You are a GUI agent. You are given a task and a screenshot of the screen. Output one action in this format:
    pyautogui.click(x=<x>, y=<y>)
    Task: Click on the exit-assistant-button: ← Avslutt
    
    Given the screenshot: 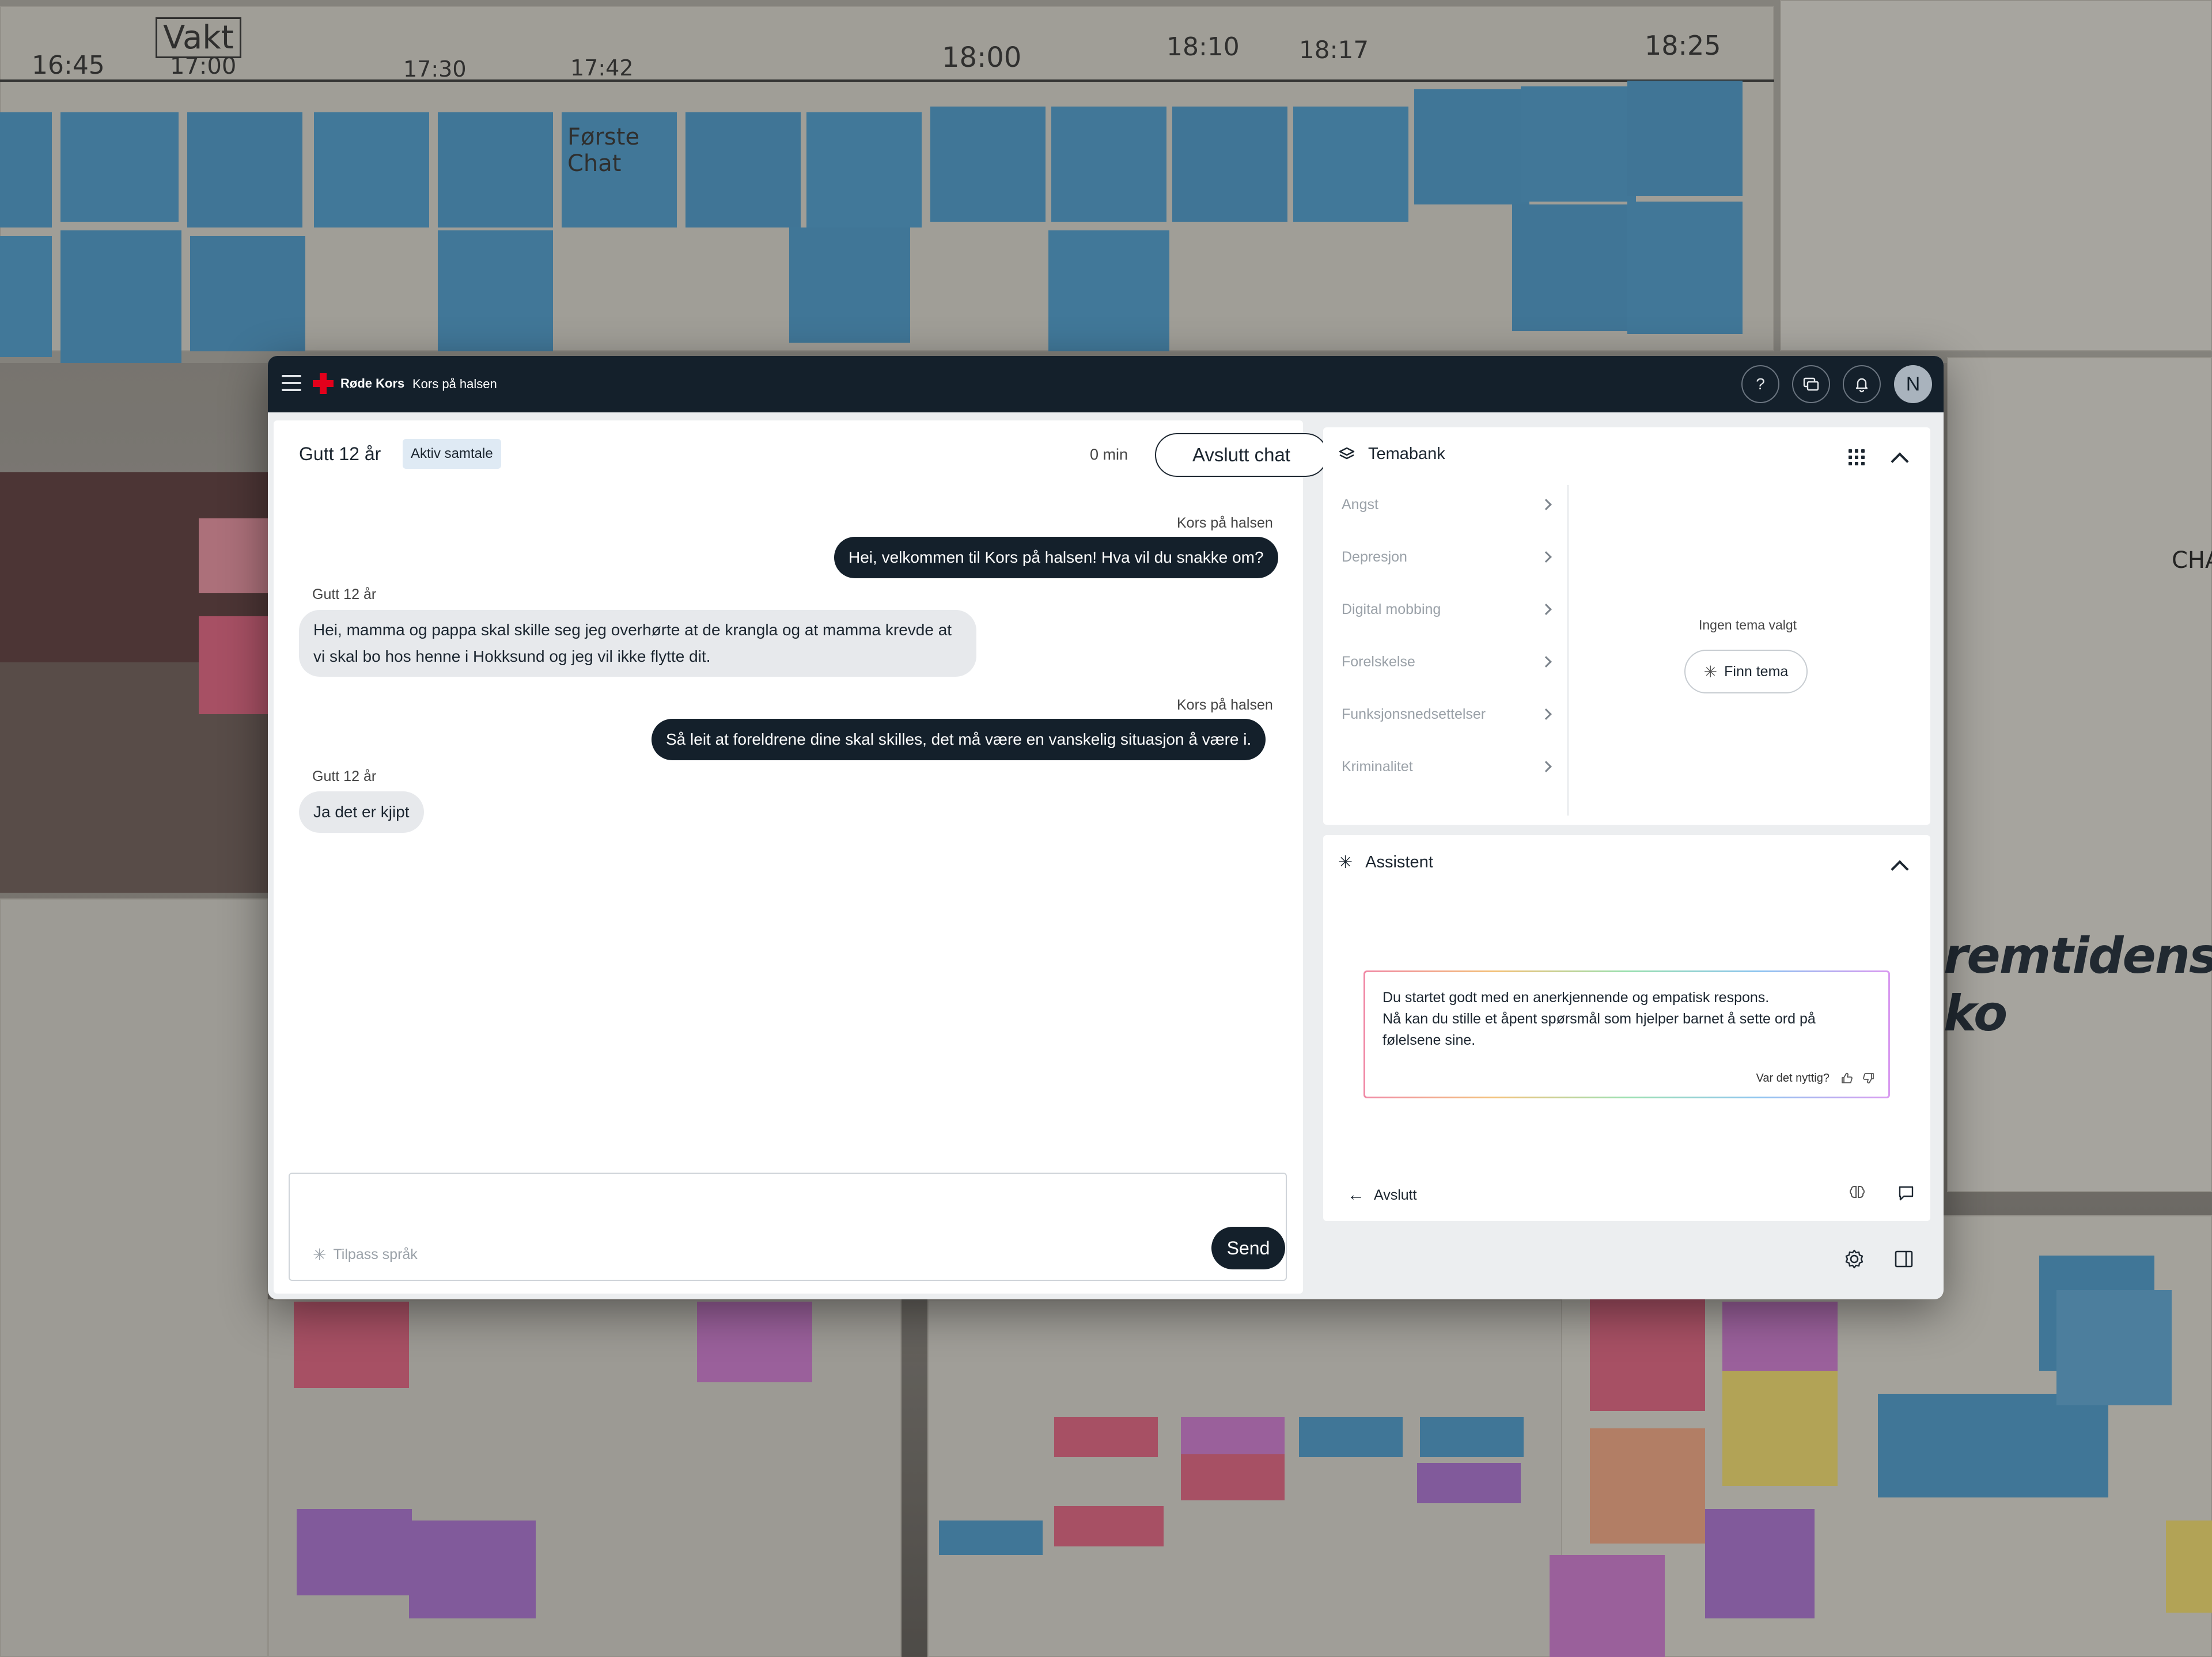 What is the action you would take?
    pyautogui.click(x=1382, y=1195)
    